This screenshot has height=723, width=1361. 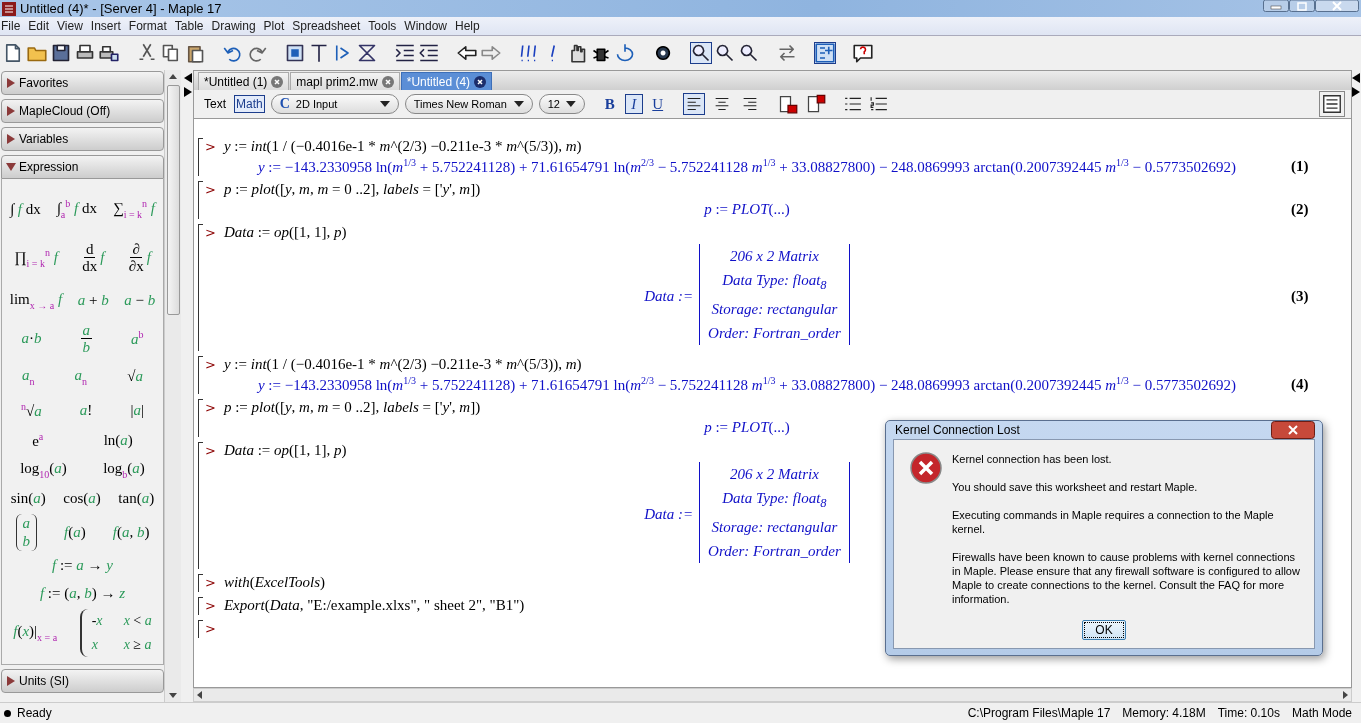 I want to click on matrix-entry: Data Type: float$_{8}$, so click(x=774, y=500).